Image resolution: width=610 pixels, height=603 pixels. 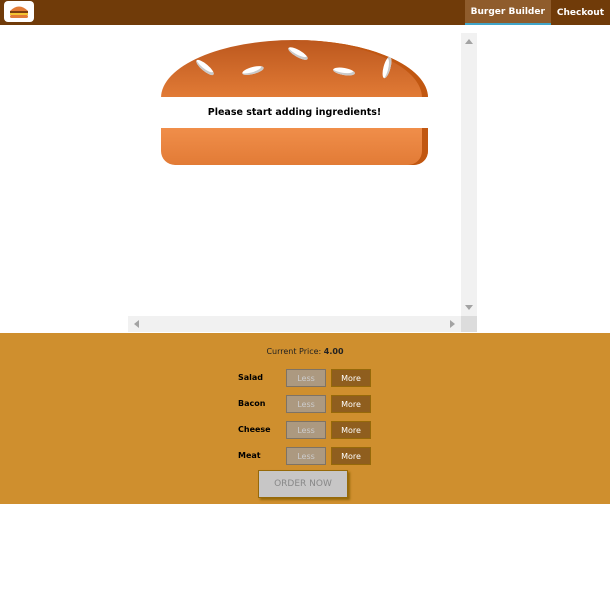 What do you see at coordinates (469, 307) in the screenshot?
I see `scroll-down-icon` at bounding box center [469, 307].